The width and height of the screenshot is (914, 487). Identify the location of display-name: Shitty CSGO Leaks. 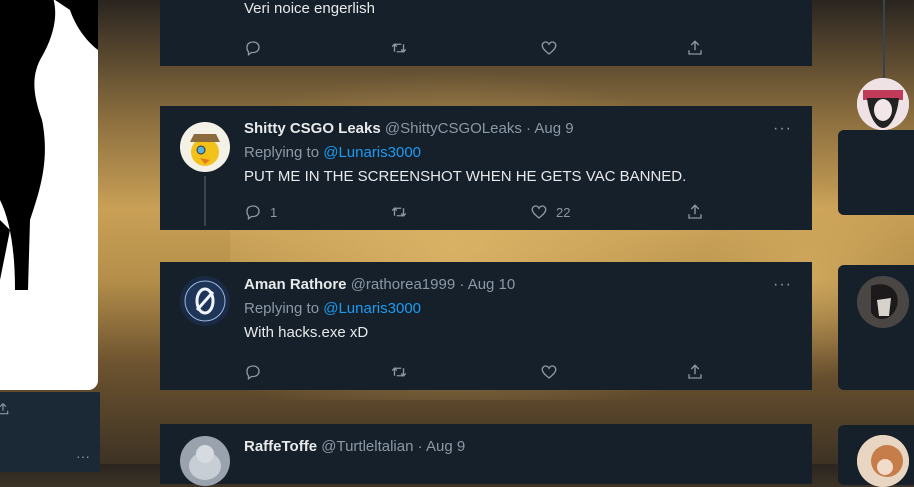
(312, 128).